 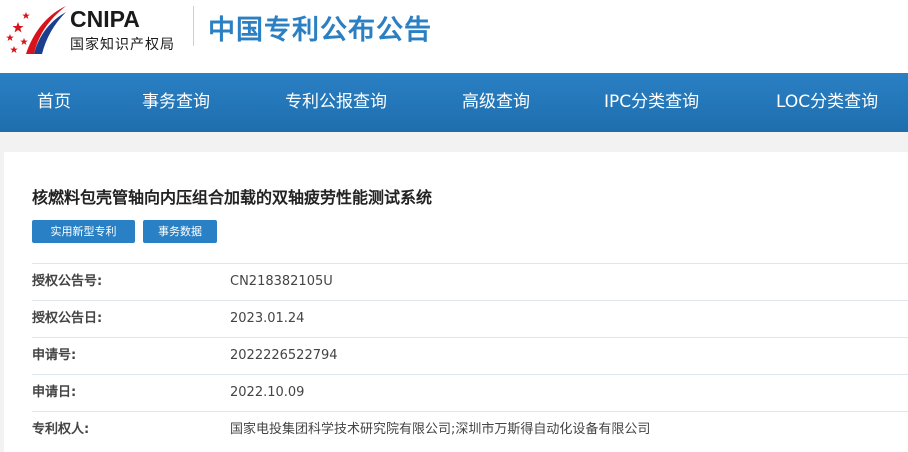 I want to click on patent-title: 核燃料包壳管轴向内压组合加载的双轴疲劳性能测试系统, so click(x=232, y=197).